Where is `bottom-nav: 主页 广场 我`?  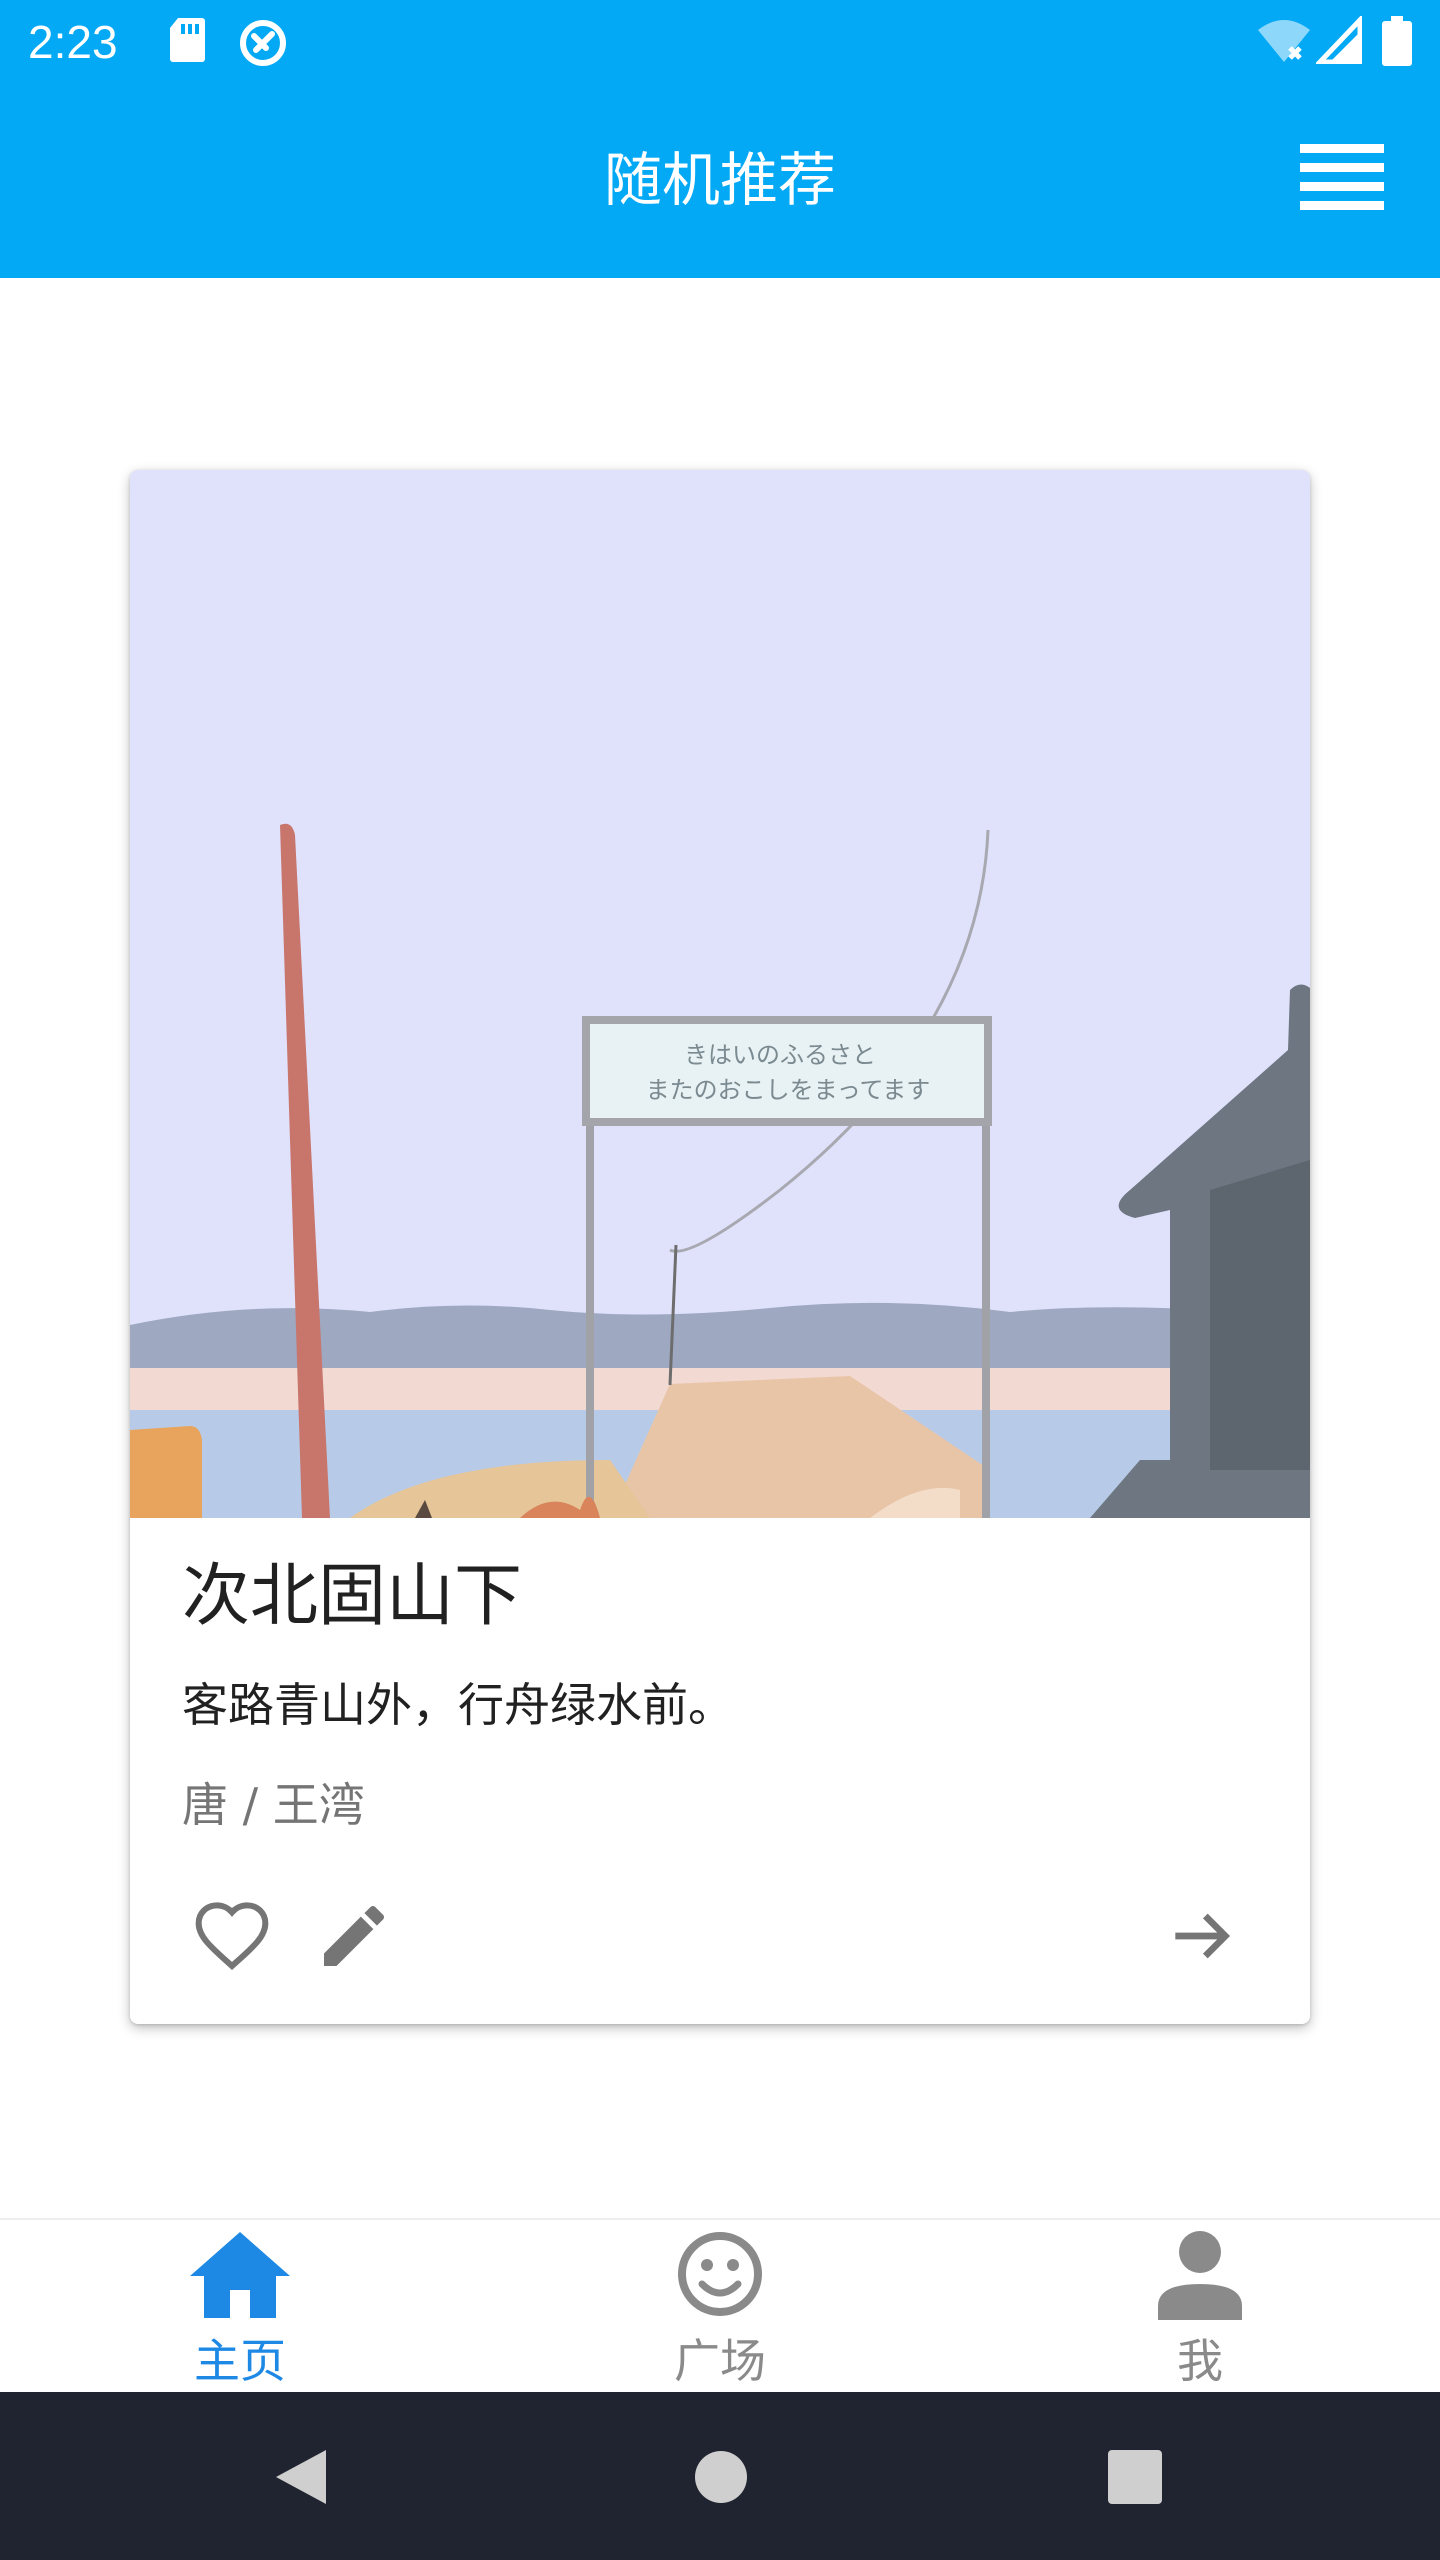
bottom-nav: 主页 广场 我 is located at coordinates (720, 2306).